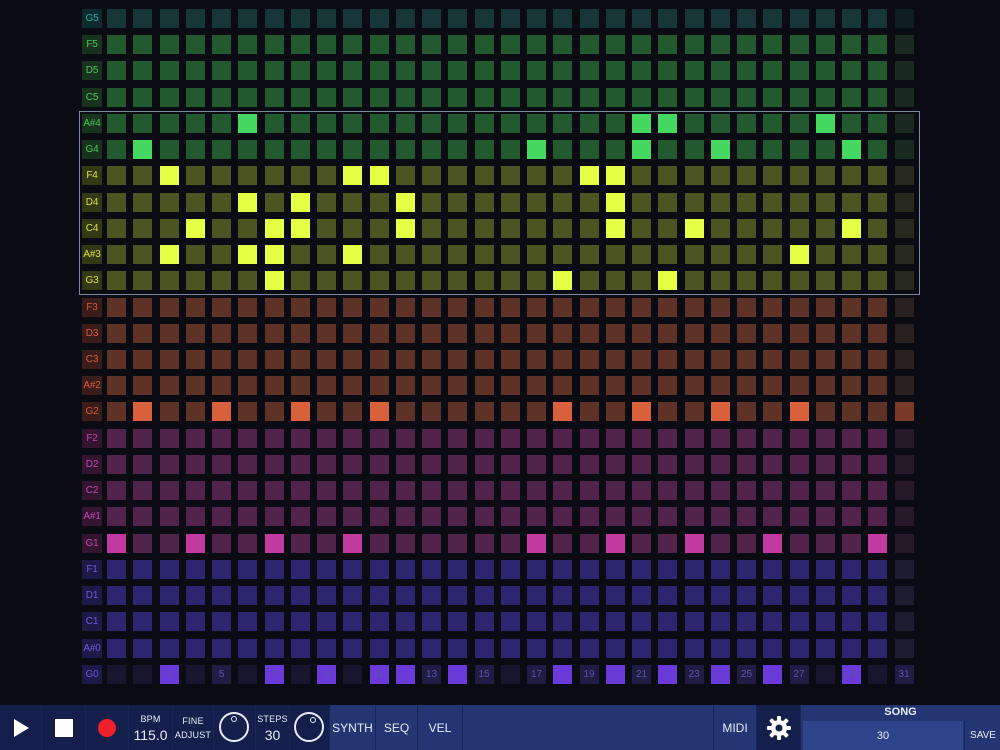 Image resolution: width=1000 pixels, height=750 pixels. I want to click on row-label-g5: G5, so click(92, 18).